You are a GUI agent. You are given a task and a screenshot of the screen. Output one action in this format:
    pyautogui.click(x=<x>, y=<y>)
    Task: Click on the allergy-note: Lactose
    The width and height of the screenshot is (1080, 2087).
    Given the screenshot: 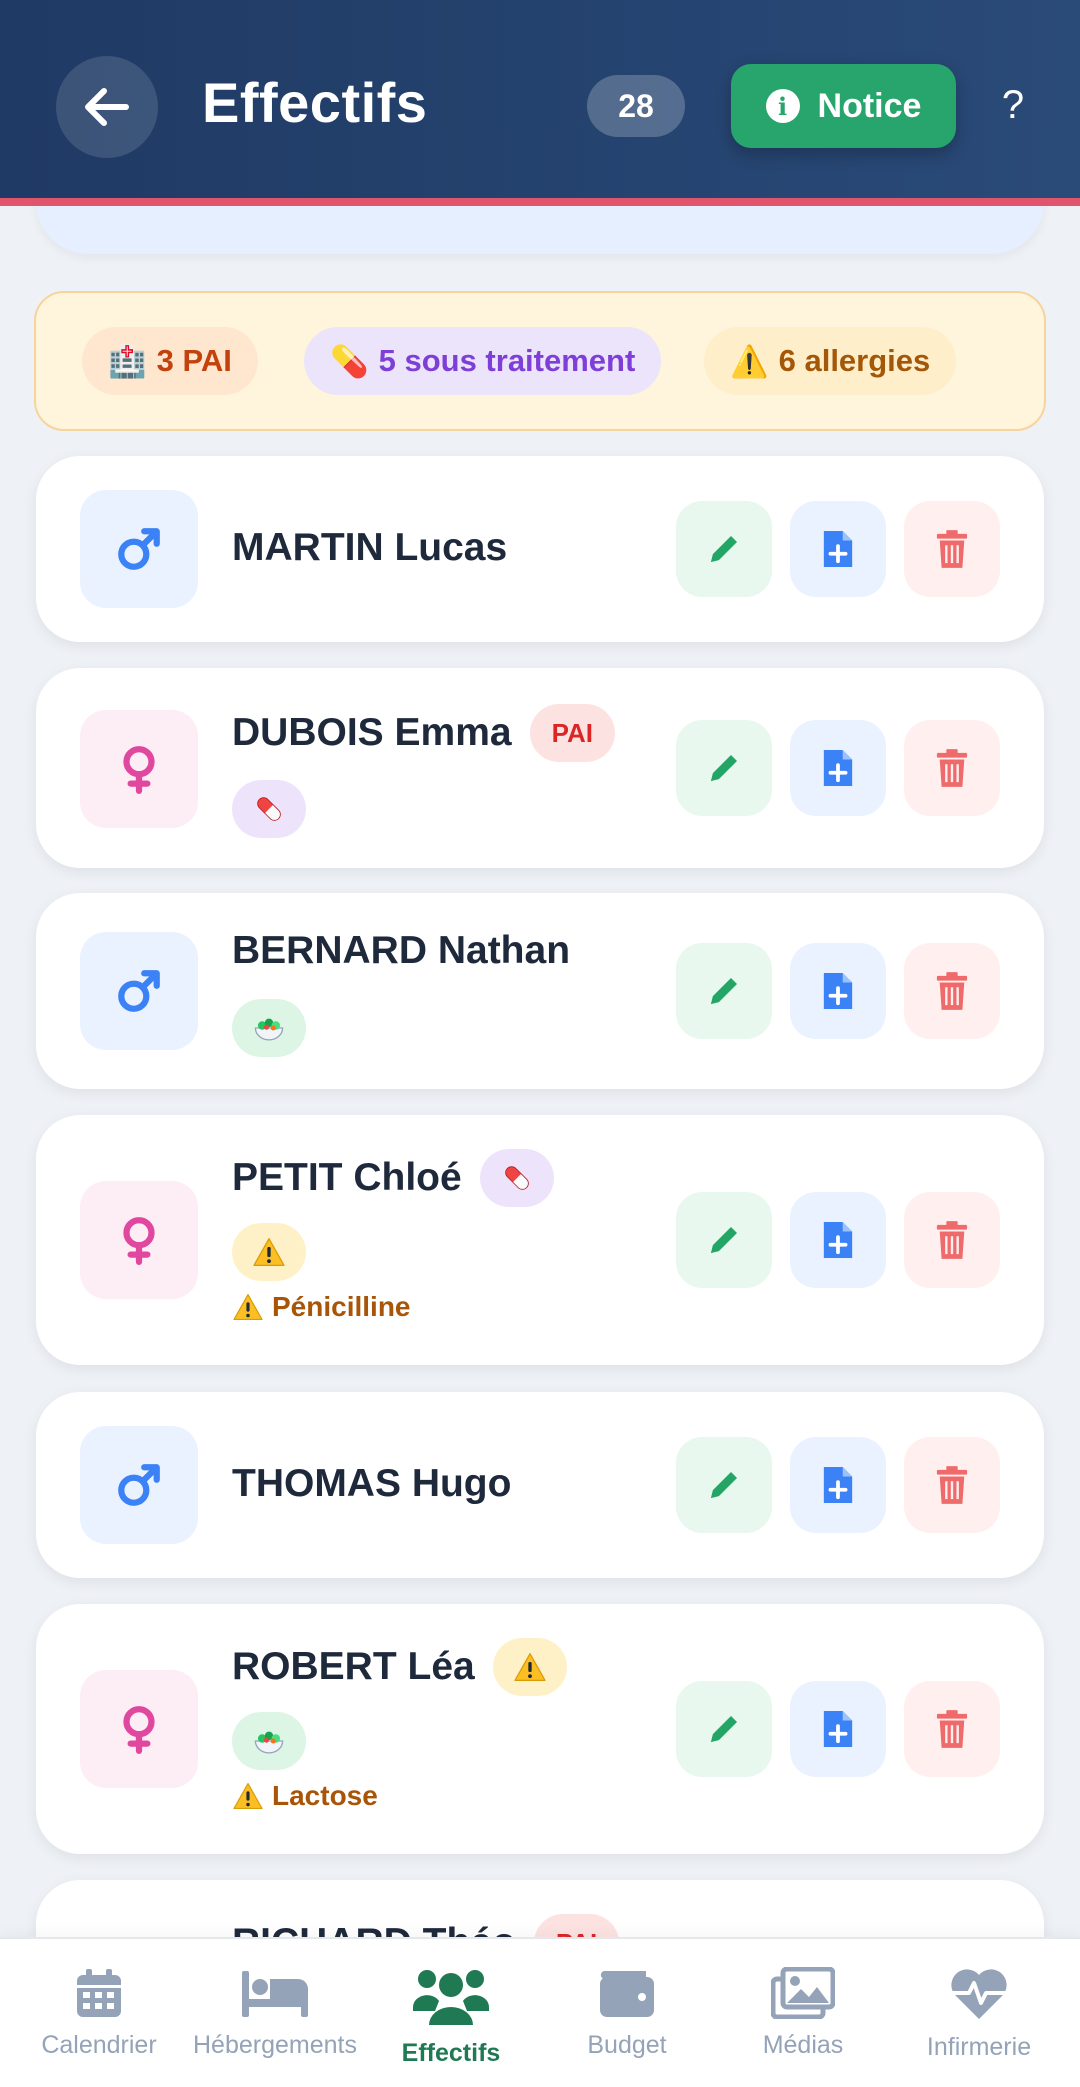 What is the action you would take?
    pyautogui.click(x=305, y=1796)
    